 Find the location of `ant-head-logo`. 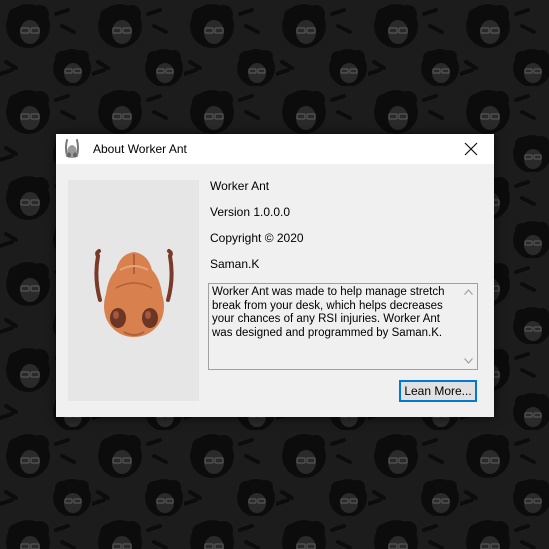

ant-head-logo is located at coordinates (134, 293).